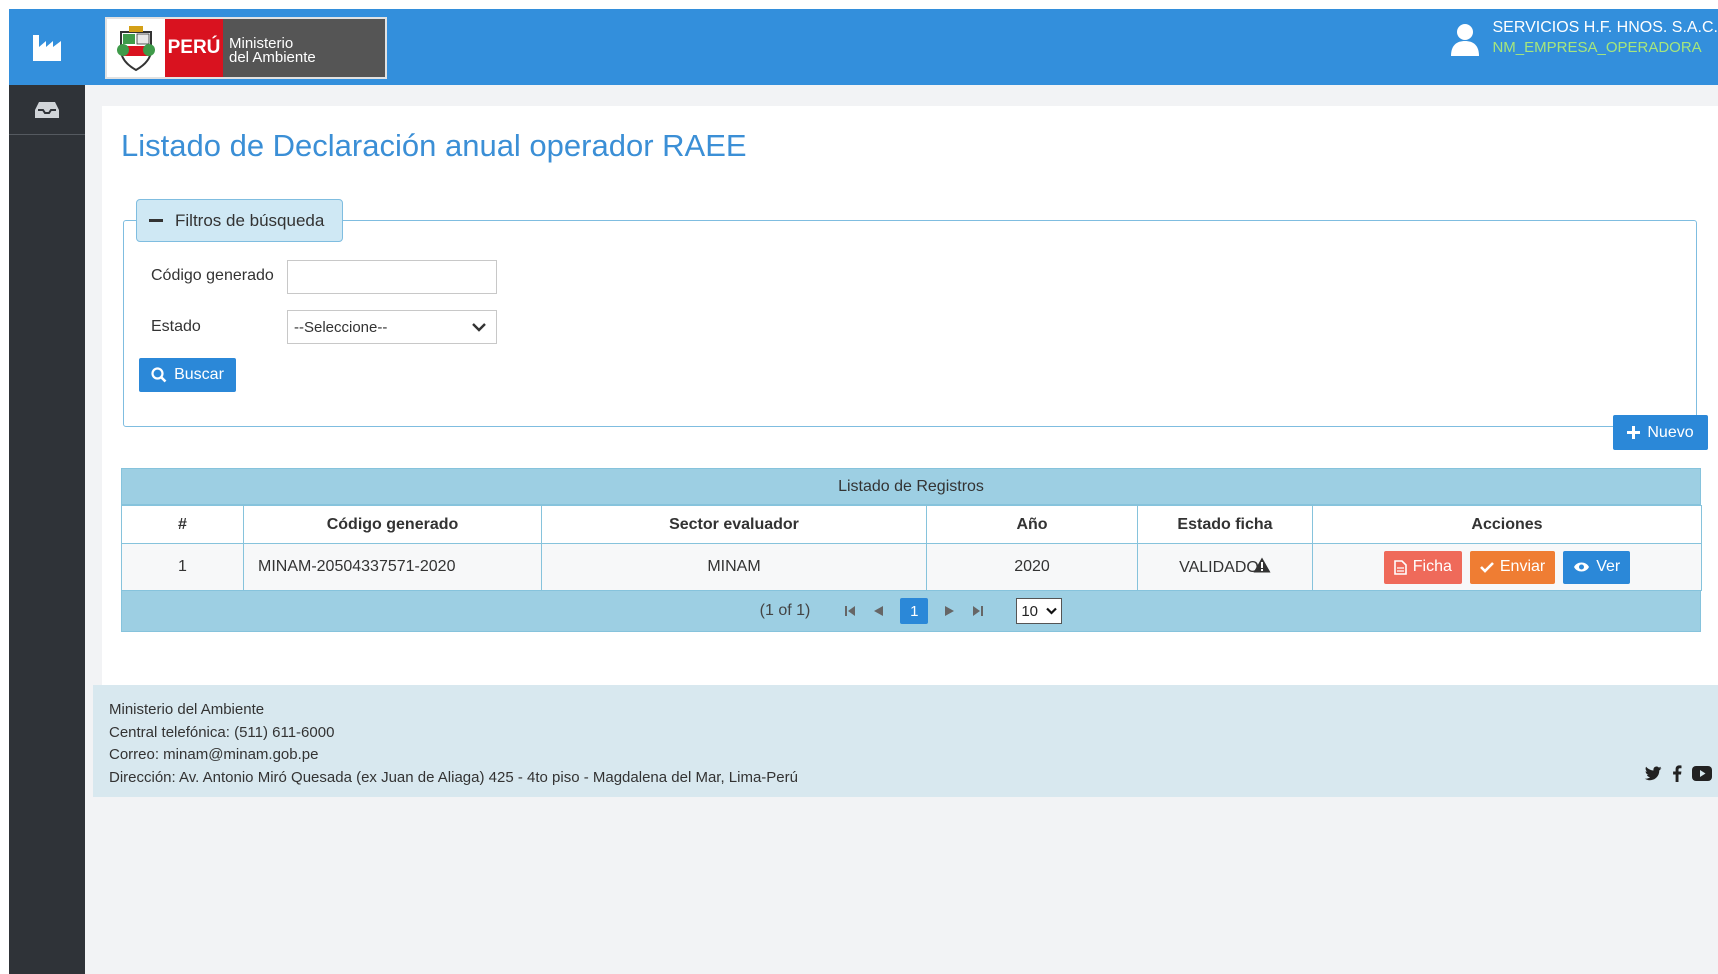  Describe the element at coordinates (950, 611) in the screenshot. I see `next-page-icon` at that location.